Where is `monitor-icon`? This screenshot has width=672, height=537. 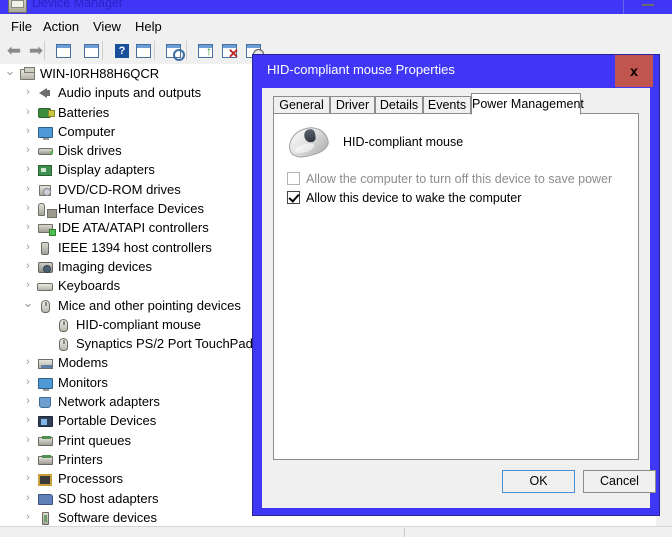
monitor-icon is located at coordinates (45, 383).